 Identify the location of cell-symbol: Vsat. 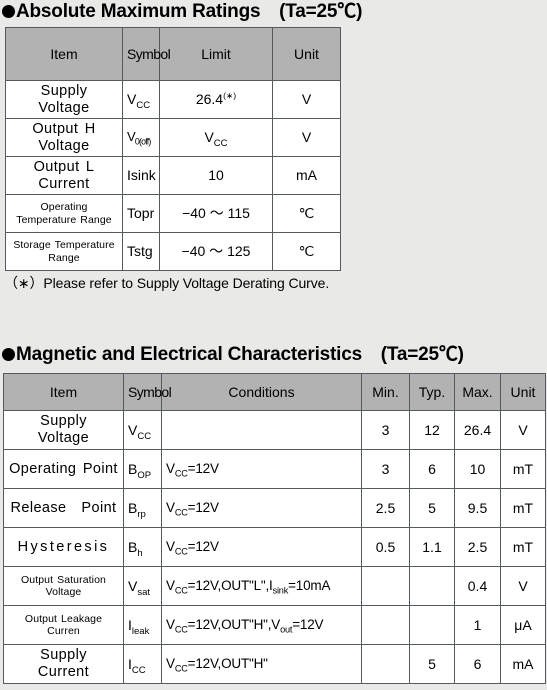
(142, 586).